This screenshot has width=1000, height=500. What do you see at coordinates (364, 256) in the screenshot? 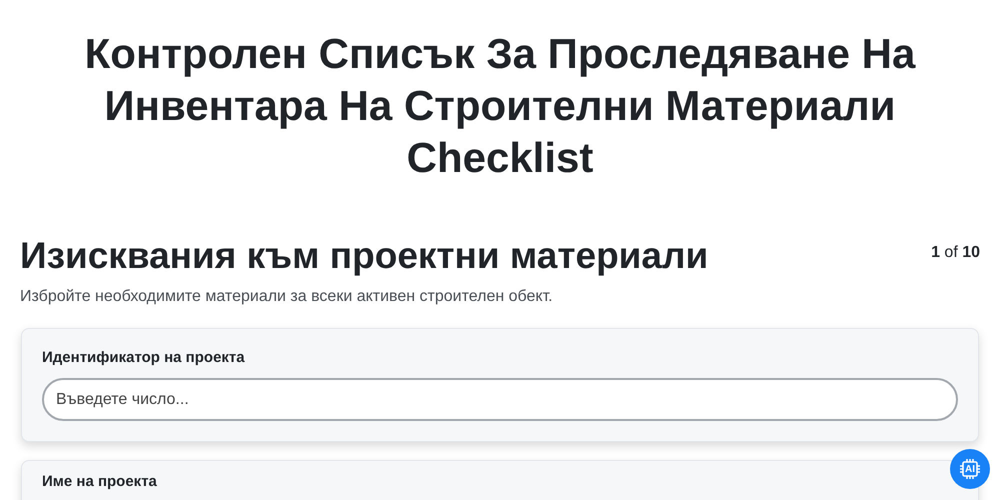
I see `section-heading: Изисквания към проектни материали` at bounding box center [364, 256].